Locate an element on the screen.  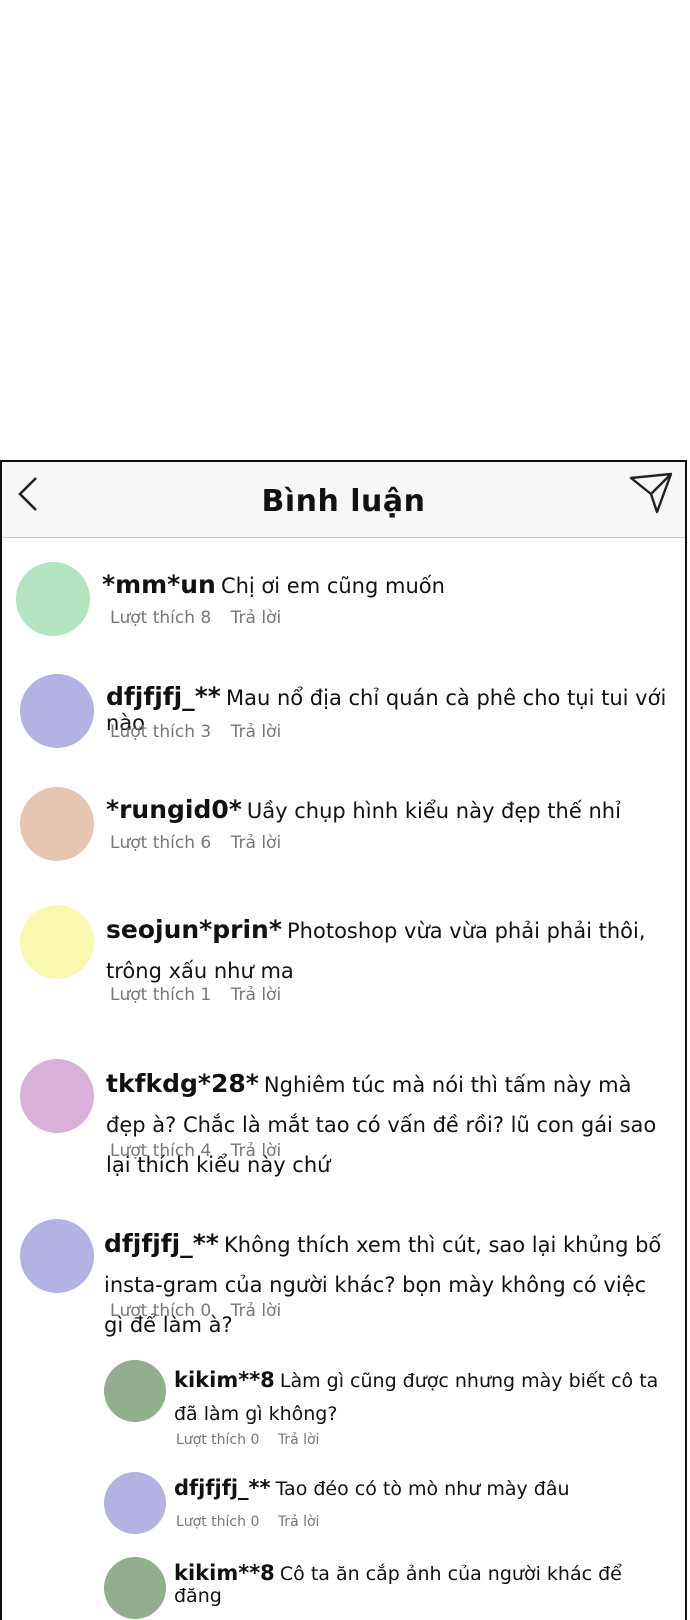
like-count: Lượt thích 1 is located at coordinates (160, 995).